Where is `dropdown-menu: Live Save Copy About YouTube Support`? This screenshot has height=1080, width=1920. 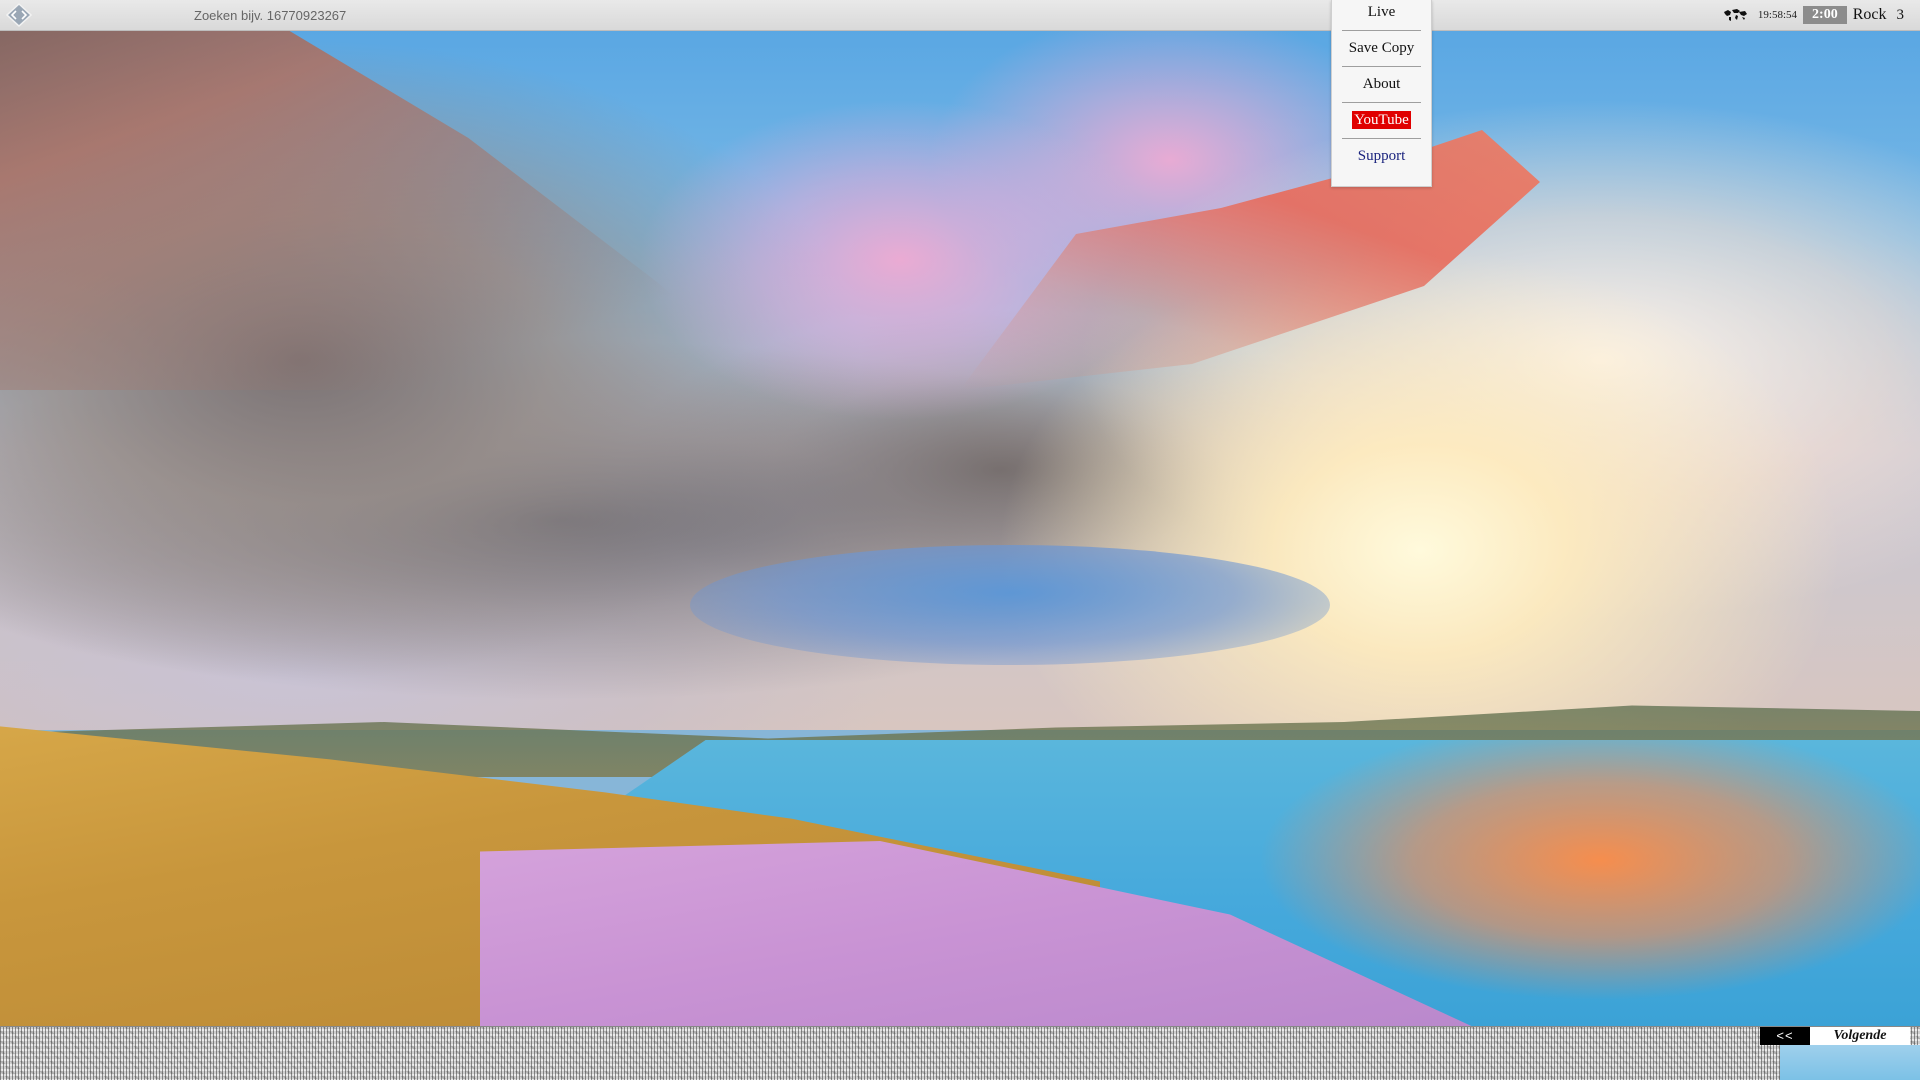
dropdown-menu: Live Save Copy About YouTube Support is located at coordinates (1381, 93).